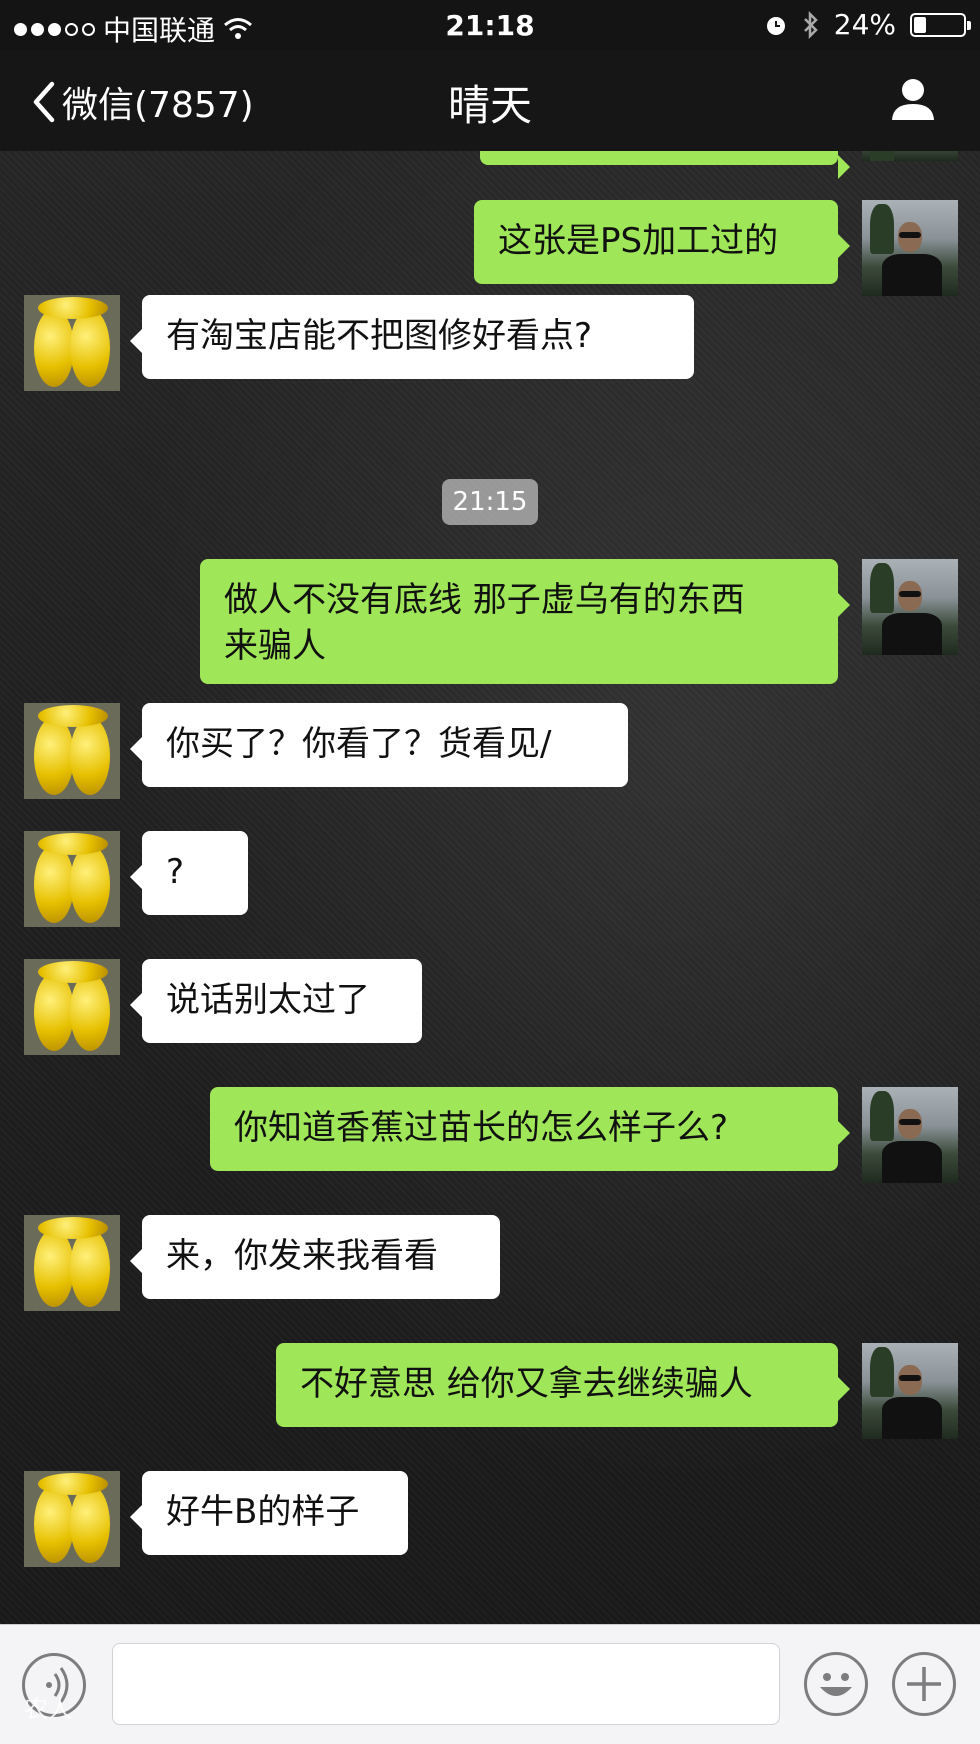 The image size is (980, 1744). What do you see at coordinates (525, 621) in the screenshot?
I see `sent-message-bubble: 做人不没有底线 那子虚乌有的东西 来骗人` at bounding box center [525, 621].